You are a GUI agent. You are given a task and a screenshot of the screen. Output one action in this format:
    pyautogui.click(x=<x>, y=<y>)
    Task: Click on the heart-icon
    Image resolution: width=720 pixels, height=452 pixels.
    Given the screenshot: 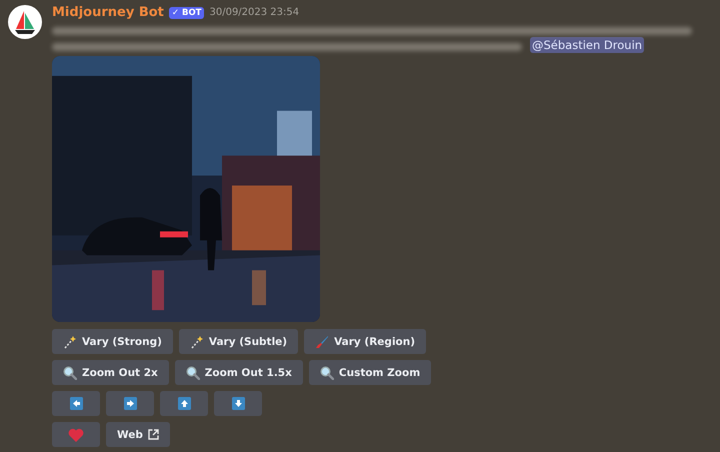 What is the action you would take?
    pyautogui.click(x=76, y=435)
    